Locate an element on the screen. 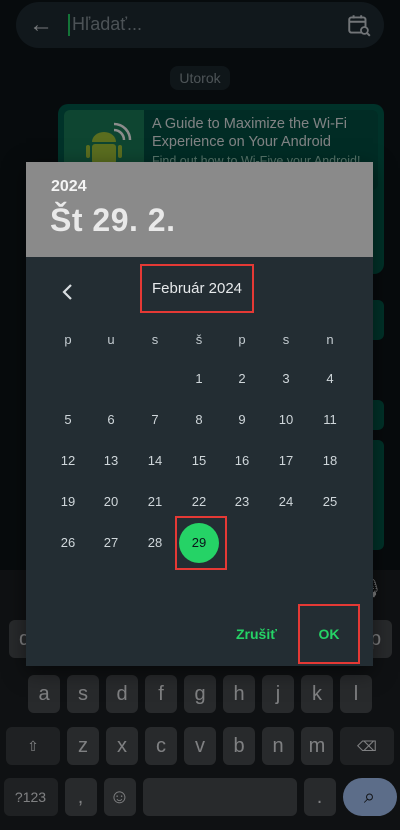 The image size is (400, 830). calendar-day: 15 is located at coordinates (199, 460).